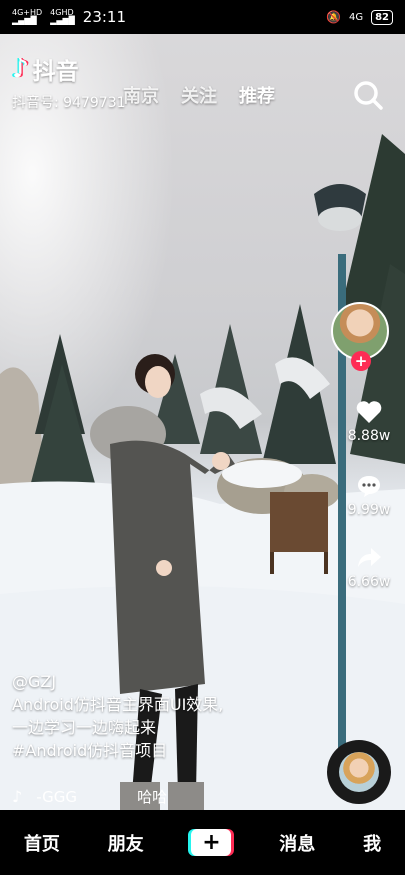  Describe the element at coordinates (368, 95) in the screenshot. I see `search-icon` at that location.